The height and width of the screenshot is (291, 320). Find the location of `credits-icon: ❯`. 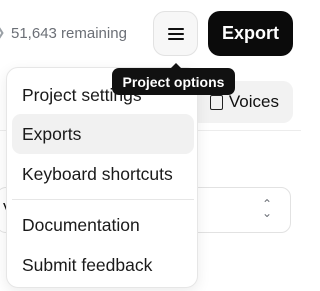

credits-icon: ❯ is located at coordinates (2, 33).